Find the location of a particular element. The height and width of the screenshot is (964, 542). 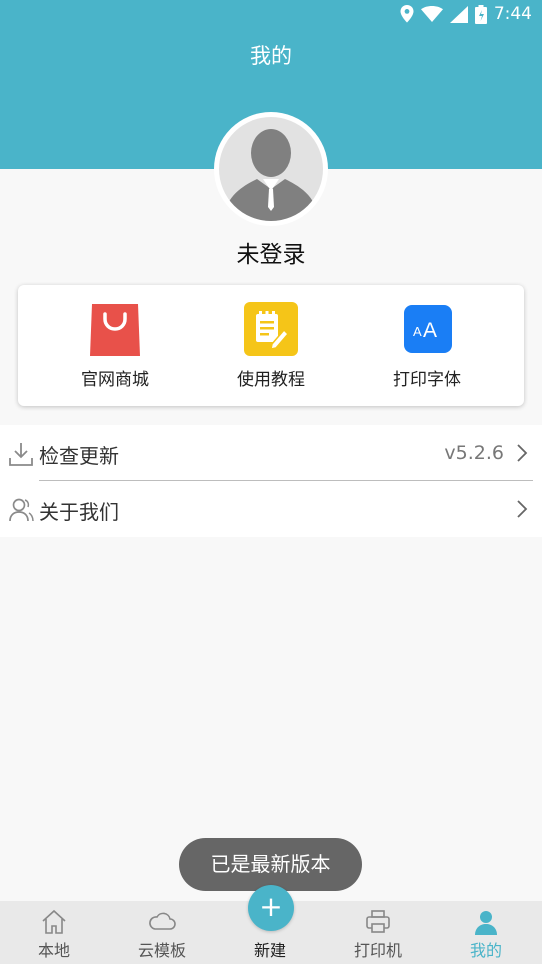

toast-message: 已是最新版本 is located at coordinates (270, 864).